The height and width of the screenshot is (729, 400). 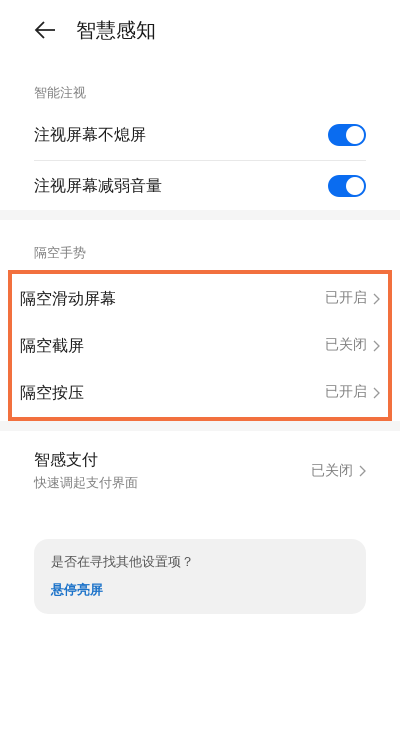 I want to click on setting-label: 智感支付, so click(x=66, y=460).